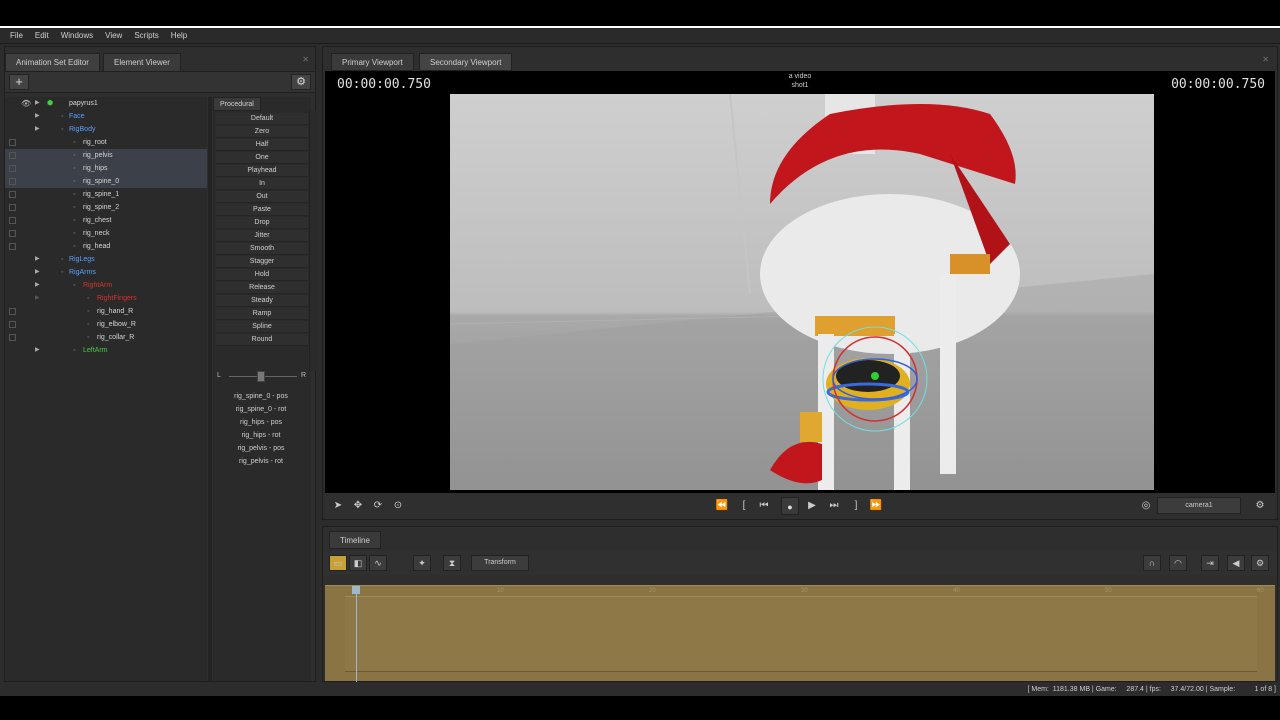 The image size is (1280, 720). Describe the element at coordinates (358, 506) in the screenshot. I see `move-tool-icon: ✥` at that location.